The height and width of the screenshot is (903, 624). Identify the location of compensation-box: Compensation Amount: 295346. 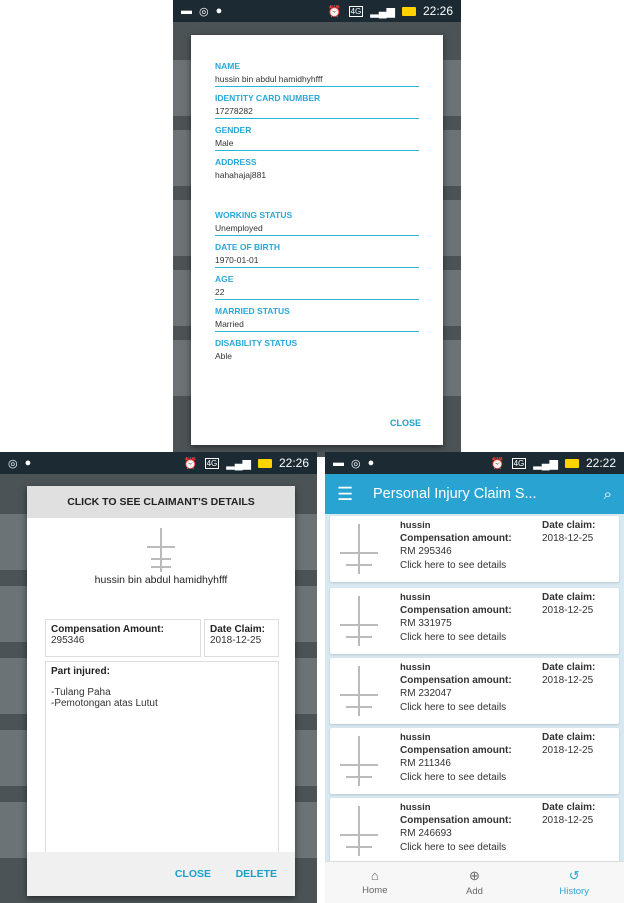
(123, 638).